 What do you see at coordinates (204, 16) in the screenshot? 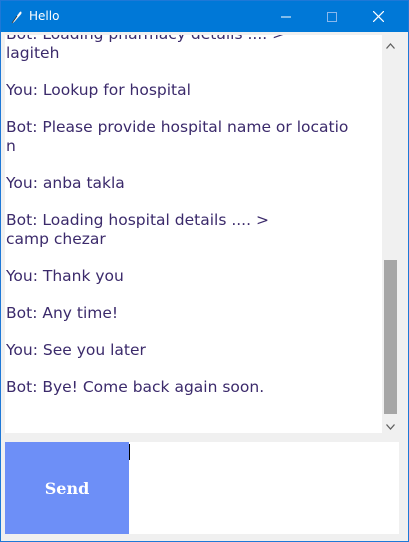
I see `title-bar: Hello` at bounding box center [204, 16].